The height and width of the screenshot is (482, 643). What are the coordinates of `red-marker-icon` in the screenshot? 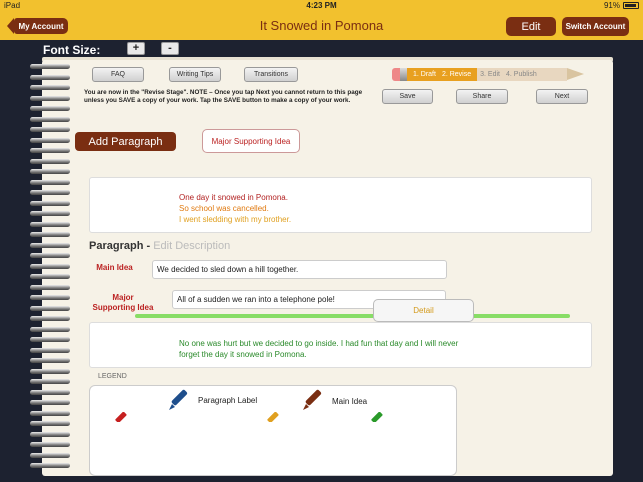 It's located at (121, 417).